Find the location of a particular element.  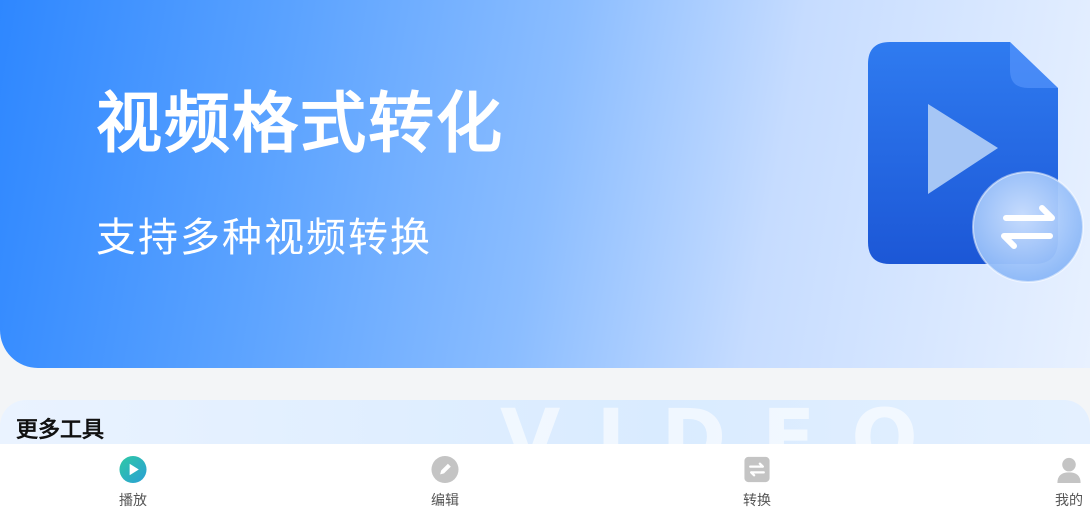

more-tools-title: 更多工具 is located at coordinates (60, 430).